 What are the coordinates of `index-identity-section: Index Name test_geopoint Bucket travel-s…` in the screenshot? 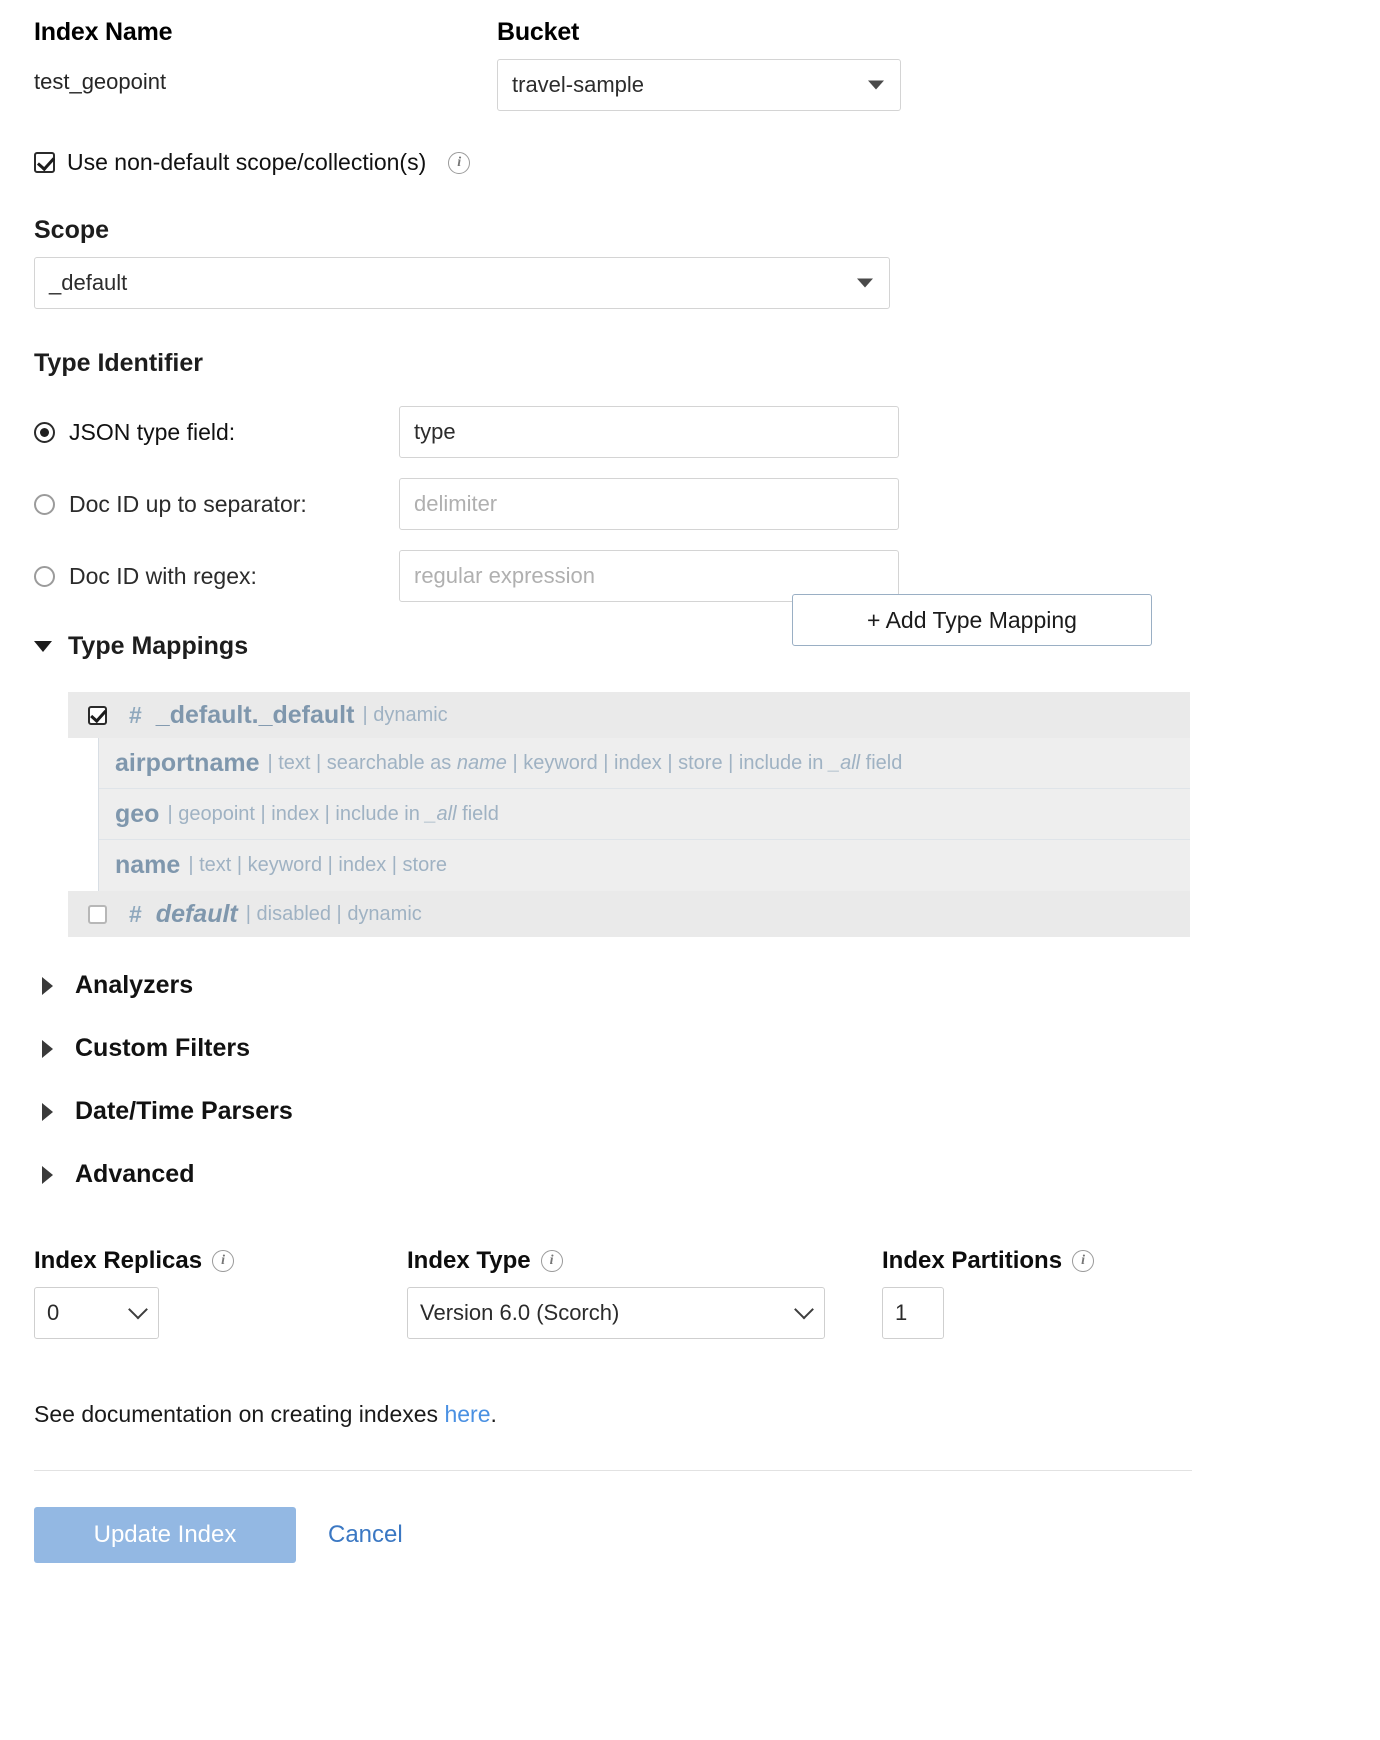 It's located at (690, 64).